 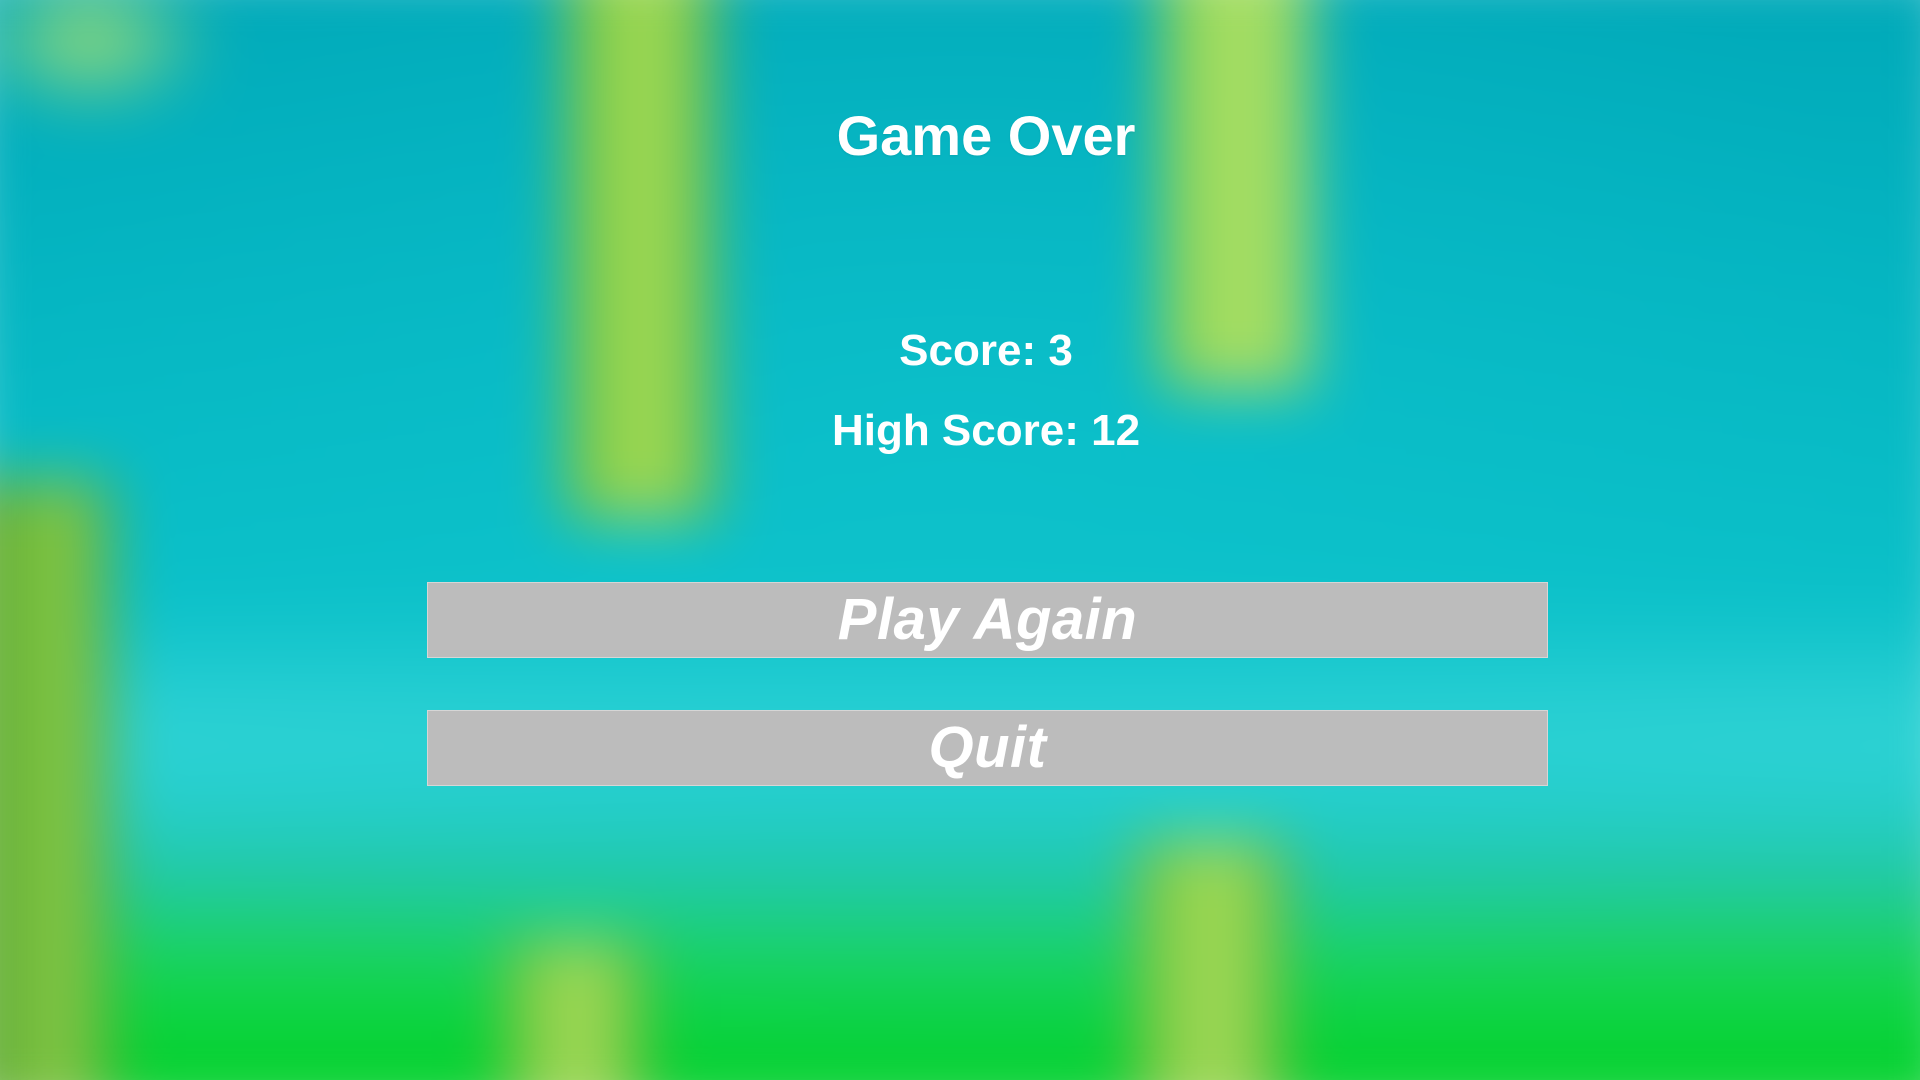 What do you see at coordinates (1116, 430) in the screenshot?
I see `high-score-value: 12` at bounding box center [1116, 430].